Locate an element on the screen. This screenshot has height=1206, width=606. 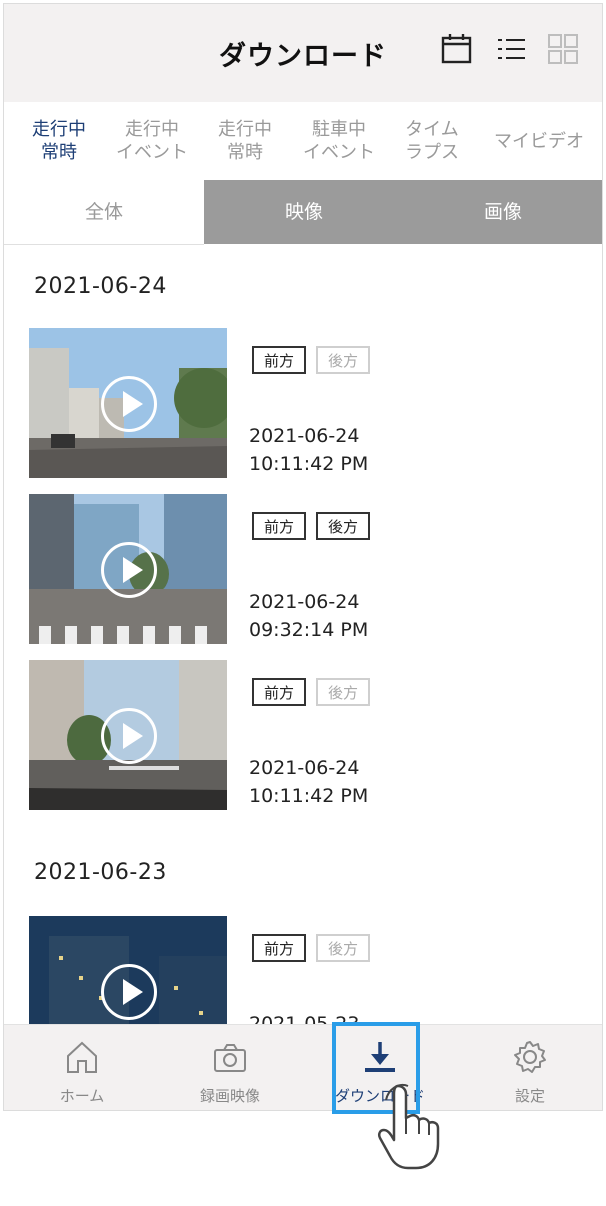
nav-home: ホーム is located at coordinates (82, 1067).